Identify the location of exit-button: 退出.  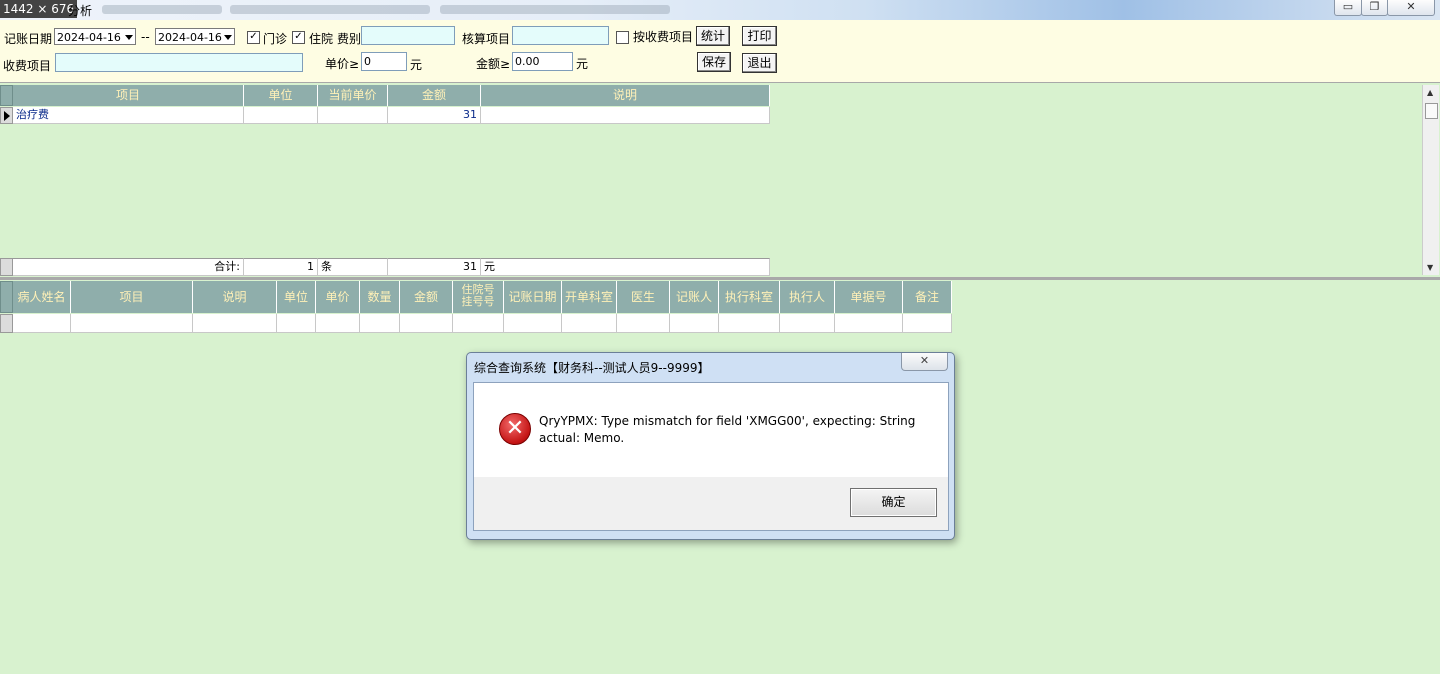
(759, 63).